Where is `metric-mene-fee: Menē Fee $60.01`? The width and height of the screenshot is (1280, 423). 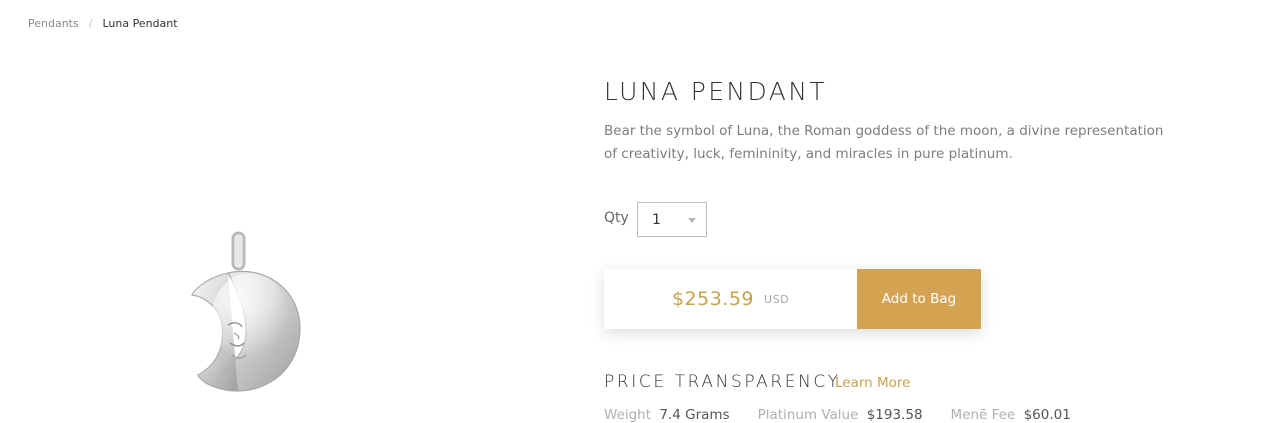 metric-mene-fee: Menē Fee $60.01 is located at coordinates (1011, 415).